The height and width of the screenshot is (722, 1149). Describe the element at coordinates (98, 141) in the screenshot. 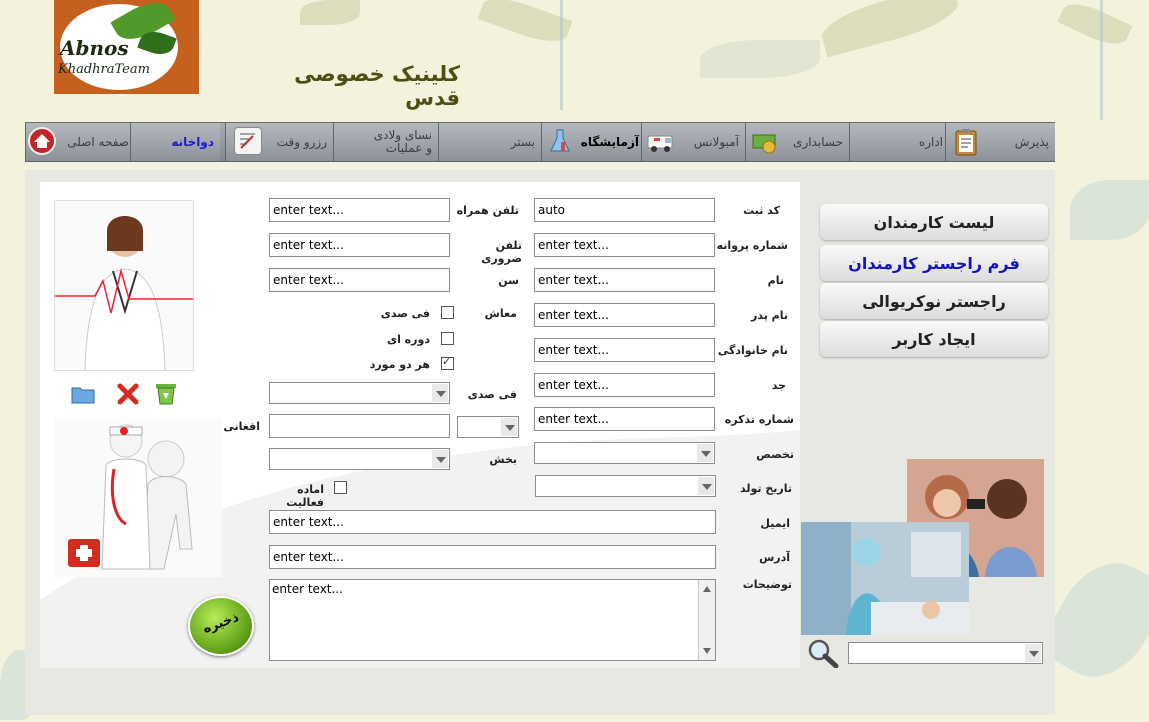

I see `nav-label: صفحه اصلی` at that location.